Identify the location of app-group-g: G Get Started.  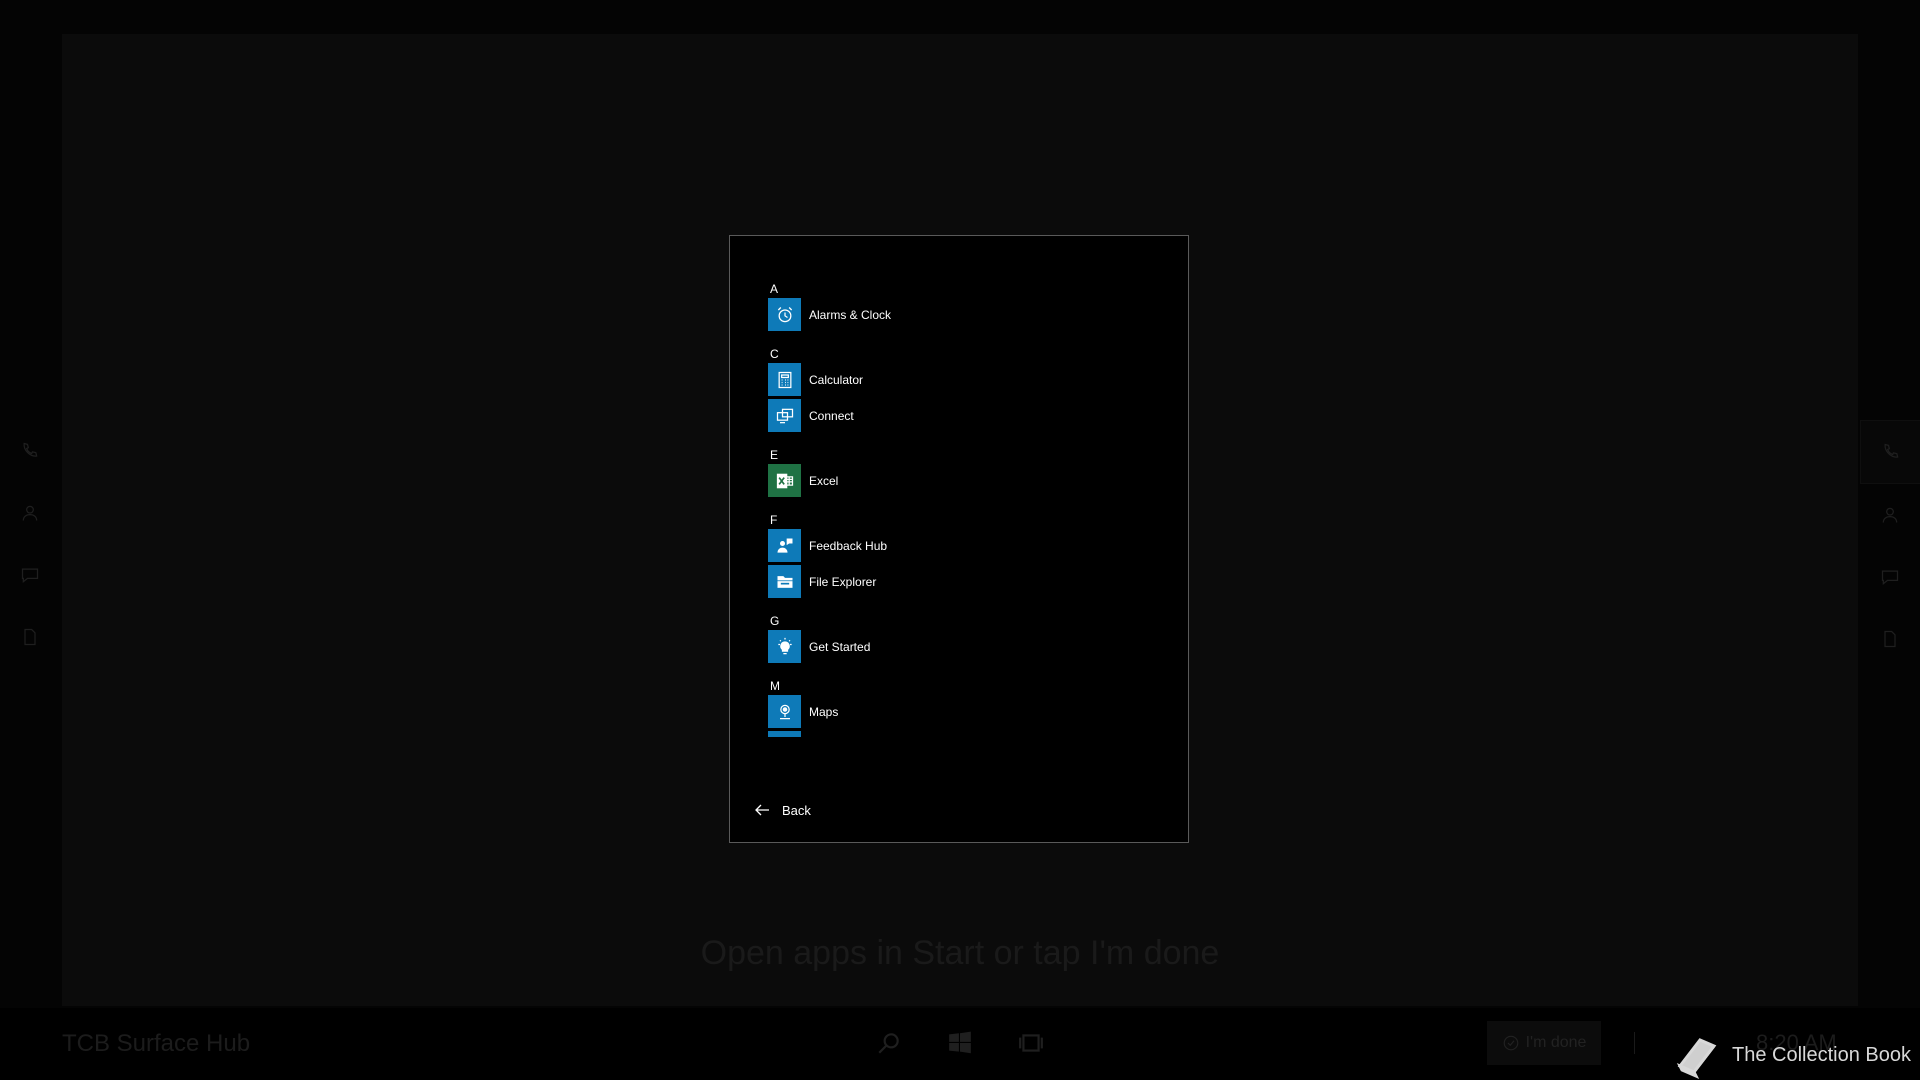
(968, 638).